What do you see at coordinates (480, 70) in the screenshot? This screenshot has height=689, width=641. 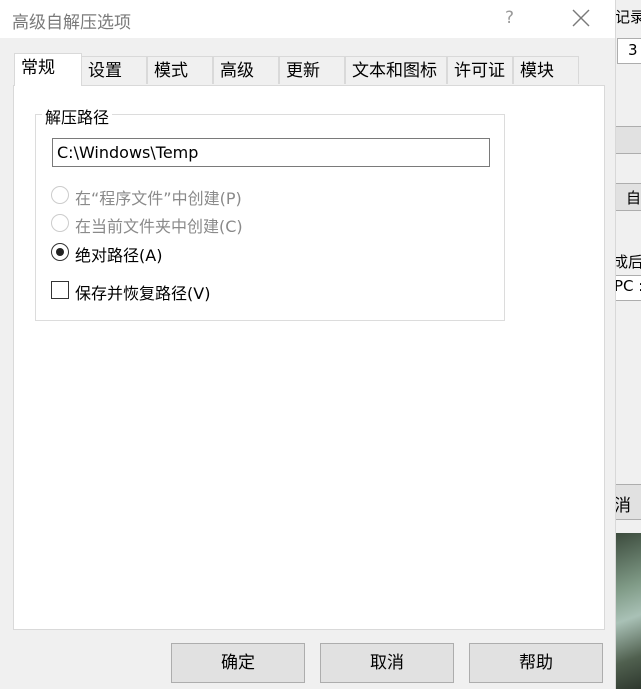 I see `tab-license: 许可证` at bounding box center [480, 70].